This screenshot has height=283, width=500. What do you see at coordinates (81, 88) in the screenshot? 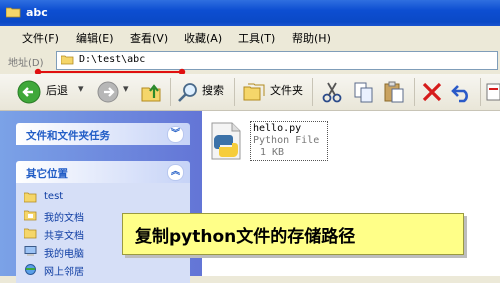
I see `back-dropdown-icon: ▾` at bounding box center [81, 88].